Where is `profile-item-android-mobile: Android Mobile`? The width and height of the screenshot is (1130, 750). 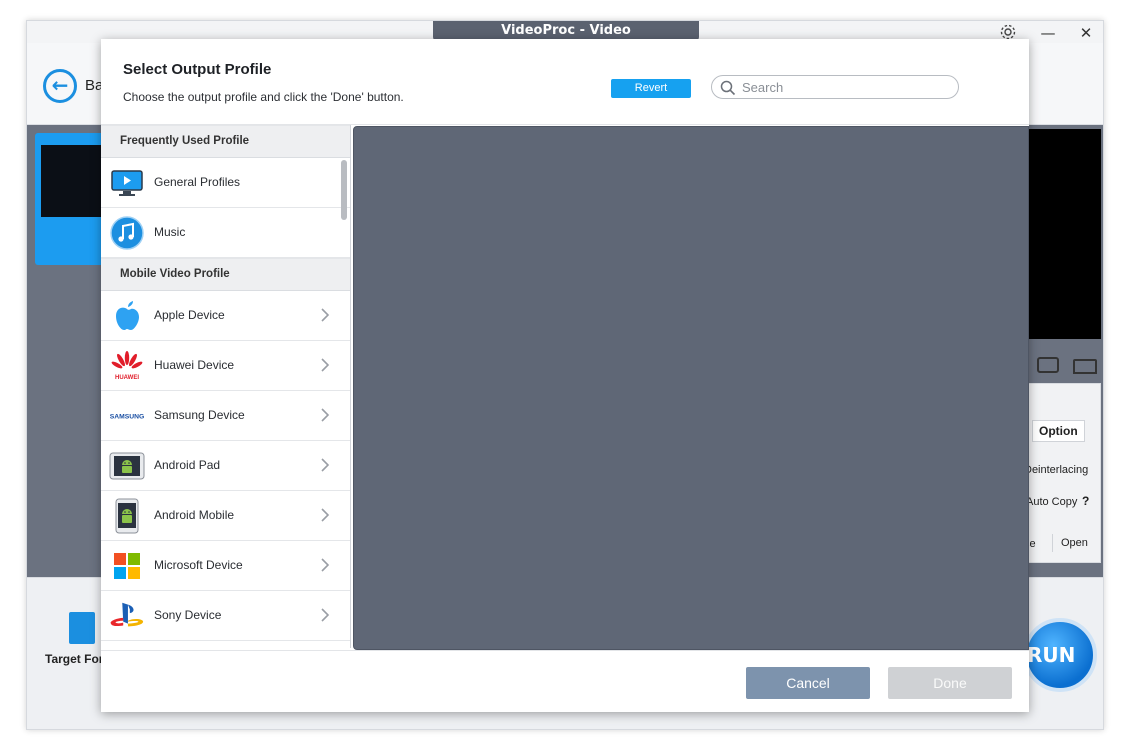 profile-item-android-mobile: Android Mobile is located at coordinates (225, 516).